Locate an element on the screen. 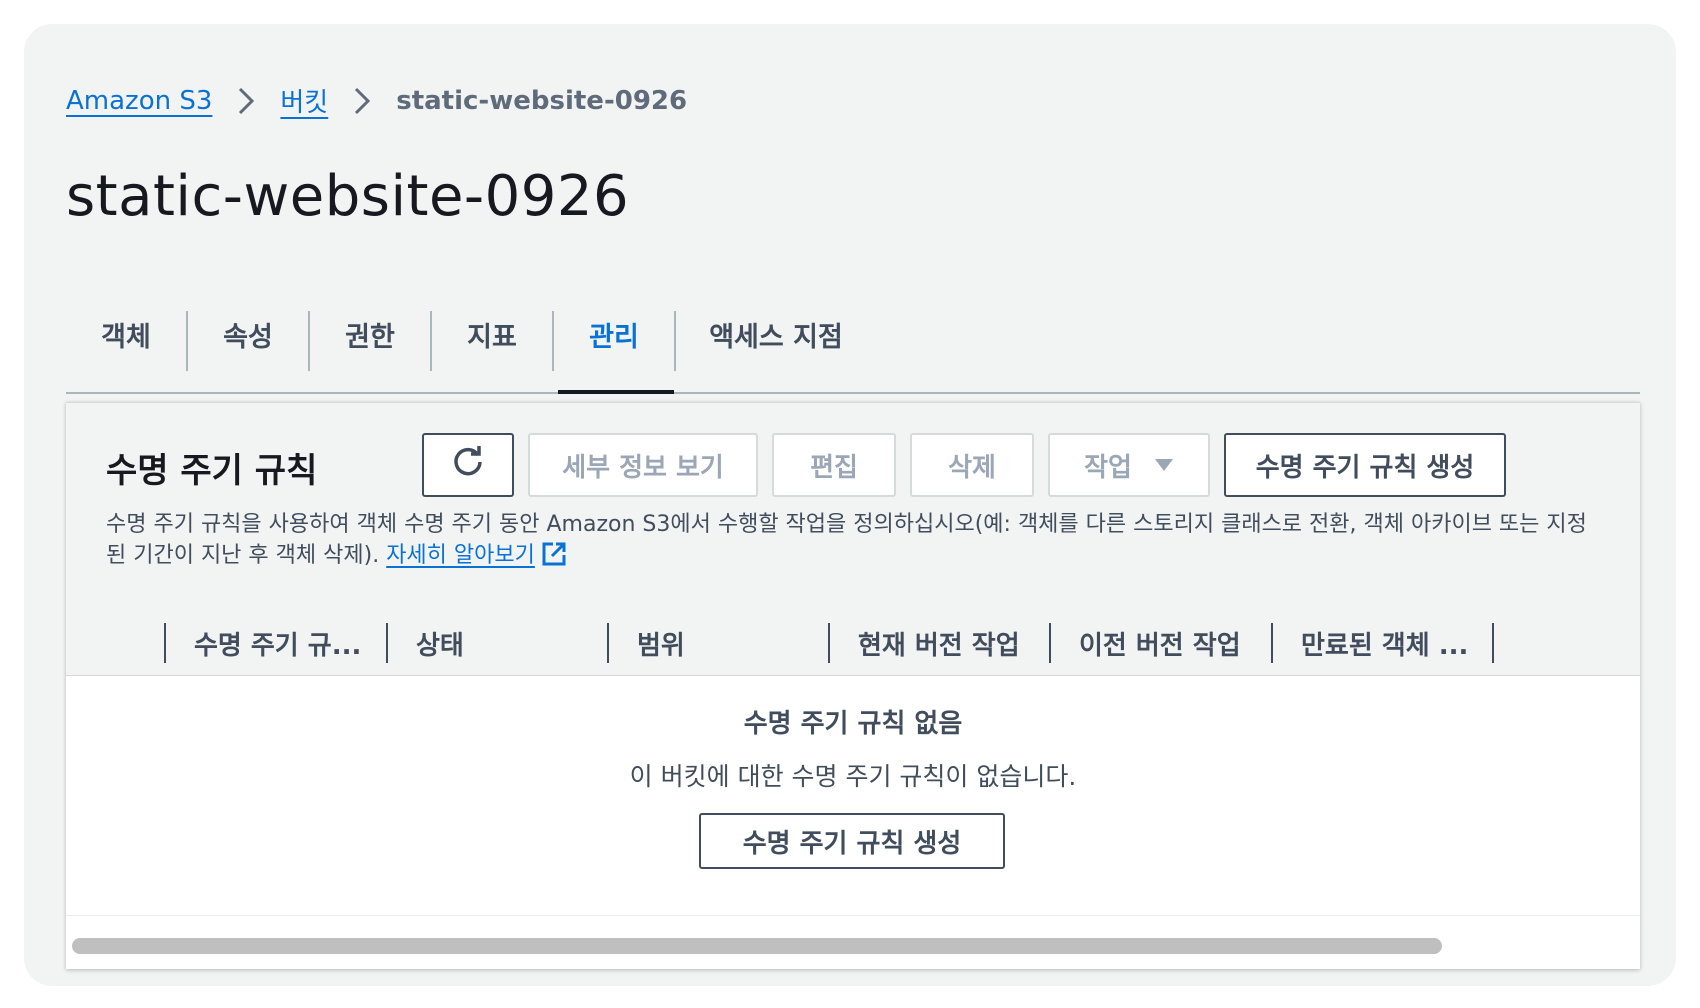 The image size is (1700, 1008). view-details-button: 세부 정보 보기 is located at coordinates (643, 465).